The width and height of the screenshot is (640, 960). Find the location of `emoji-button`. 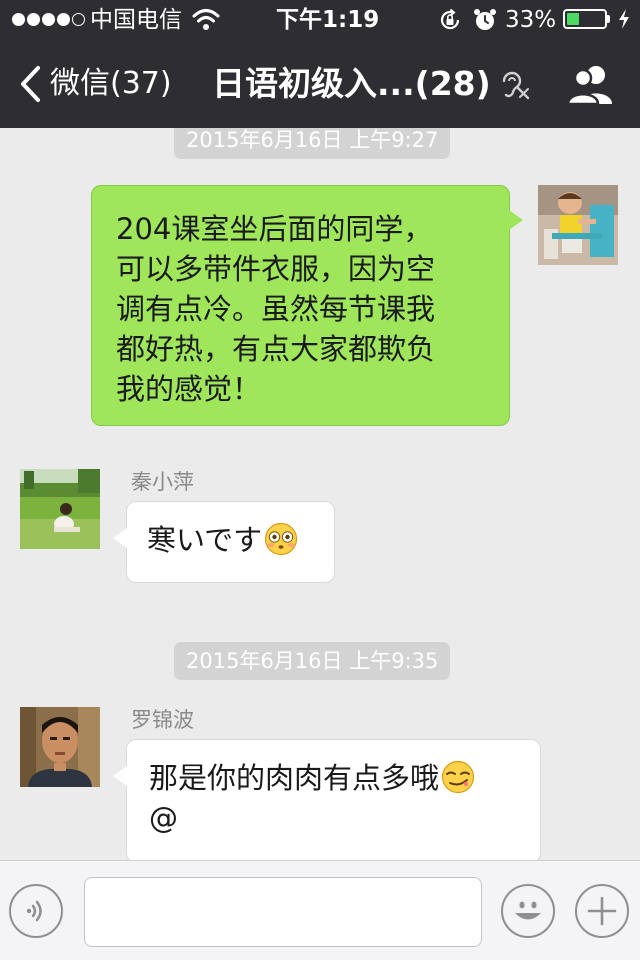

emoji-button is located at coordinates (528, 911).